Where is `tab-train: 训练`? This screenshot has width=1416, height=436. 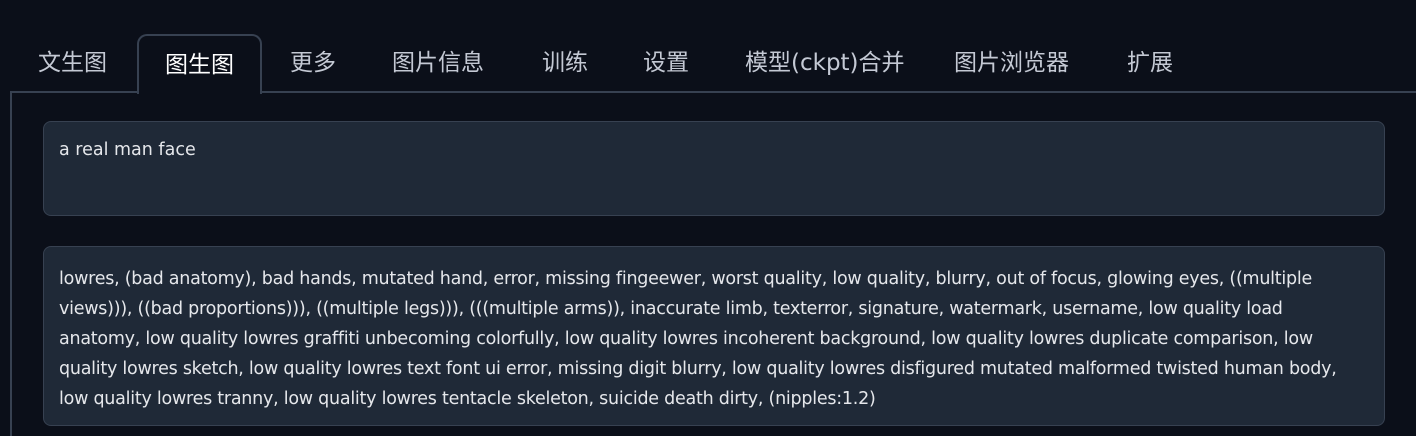
tab-train: 训练 is located at coordinates (565, 63).